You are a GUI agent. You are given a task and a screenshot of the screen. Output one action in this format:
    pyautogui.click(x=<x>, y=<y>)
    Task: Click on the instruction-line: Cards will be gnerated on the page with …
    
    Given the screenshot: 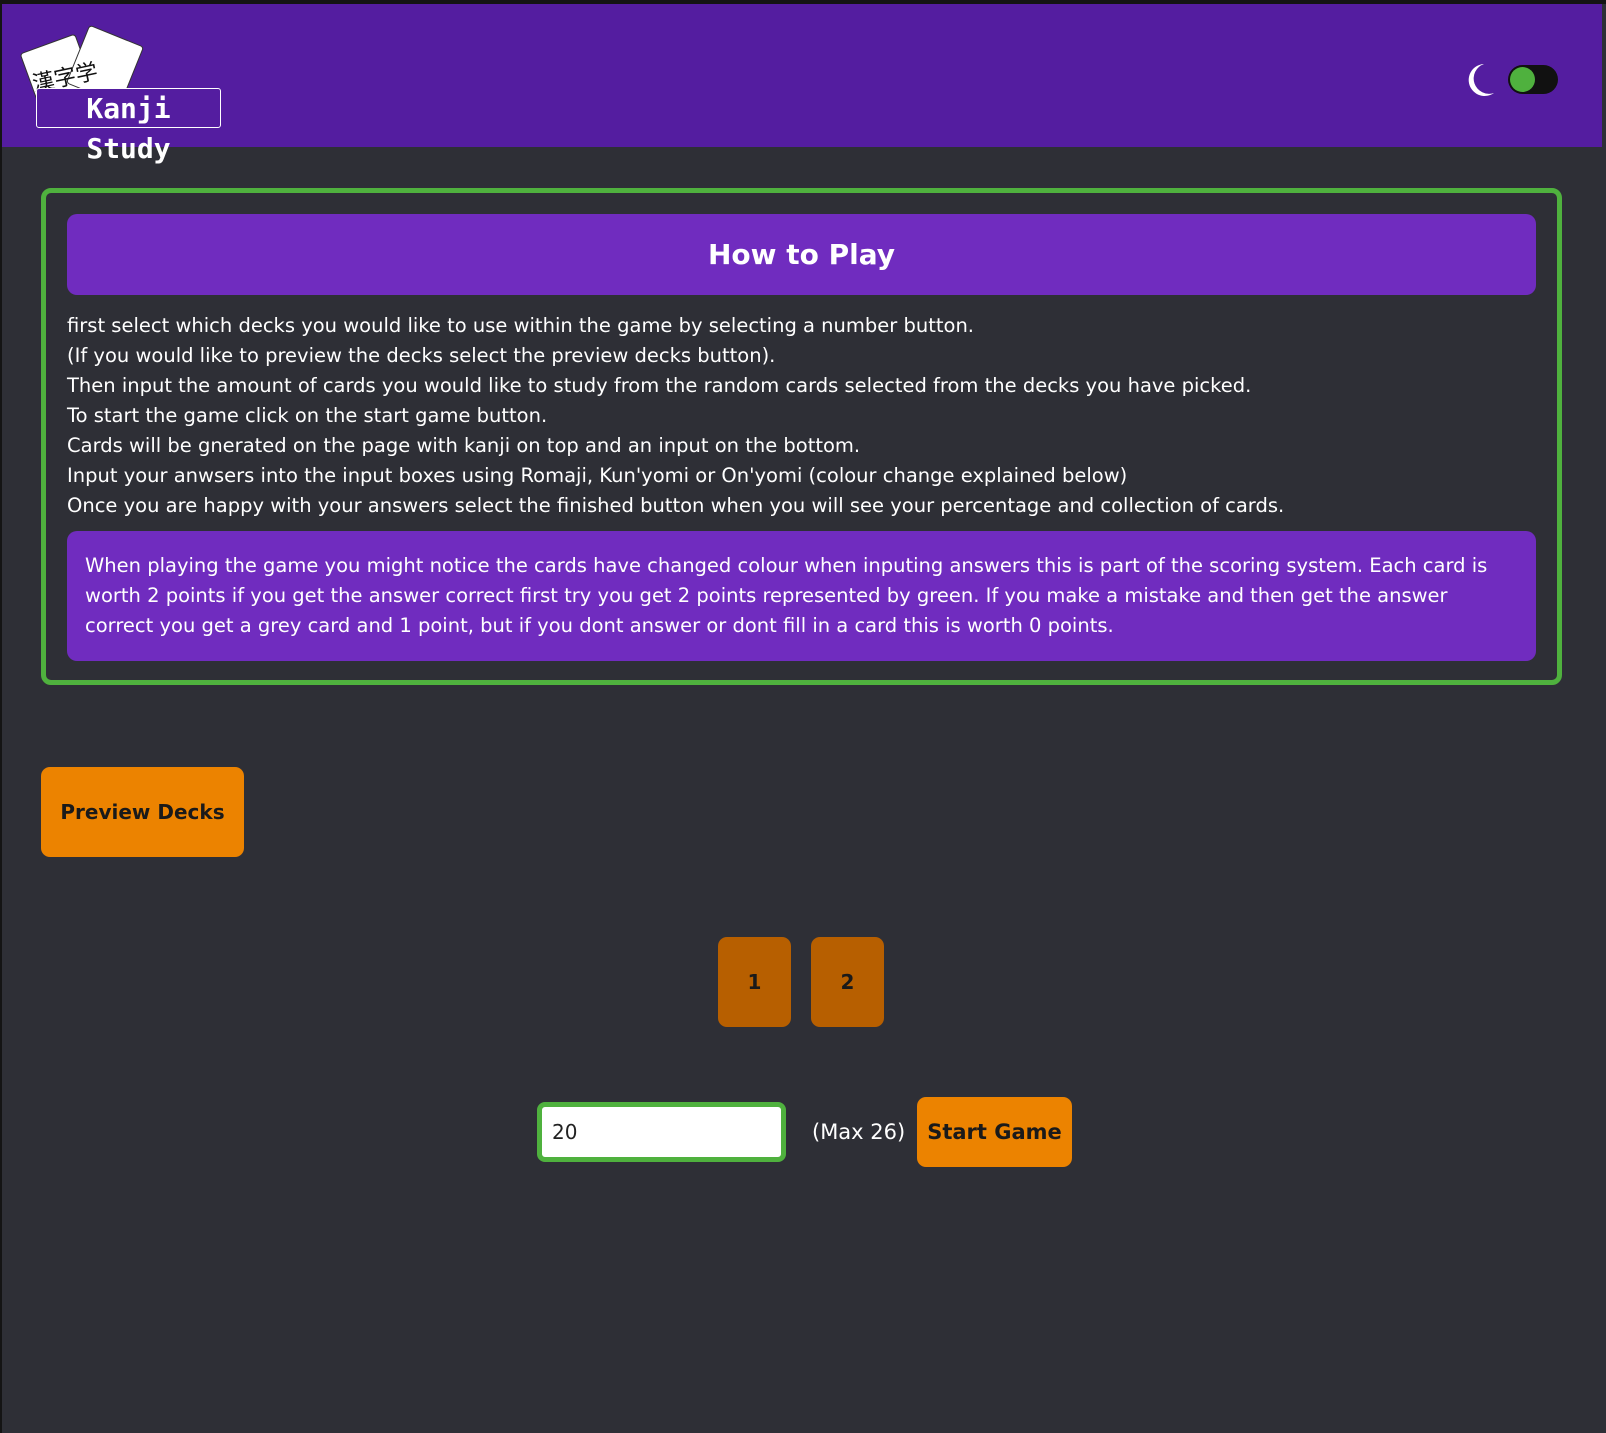 What is the action you would take?
    pyautogui.click(x=464, y=445)
    